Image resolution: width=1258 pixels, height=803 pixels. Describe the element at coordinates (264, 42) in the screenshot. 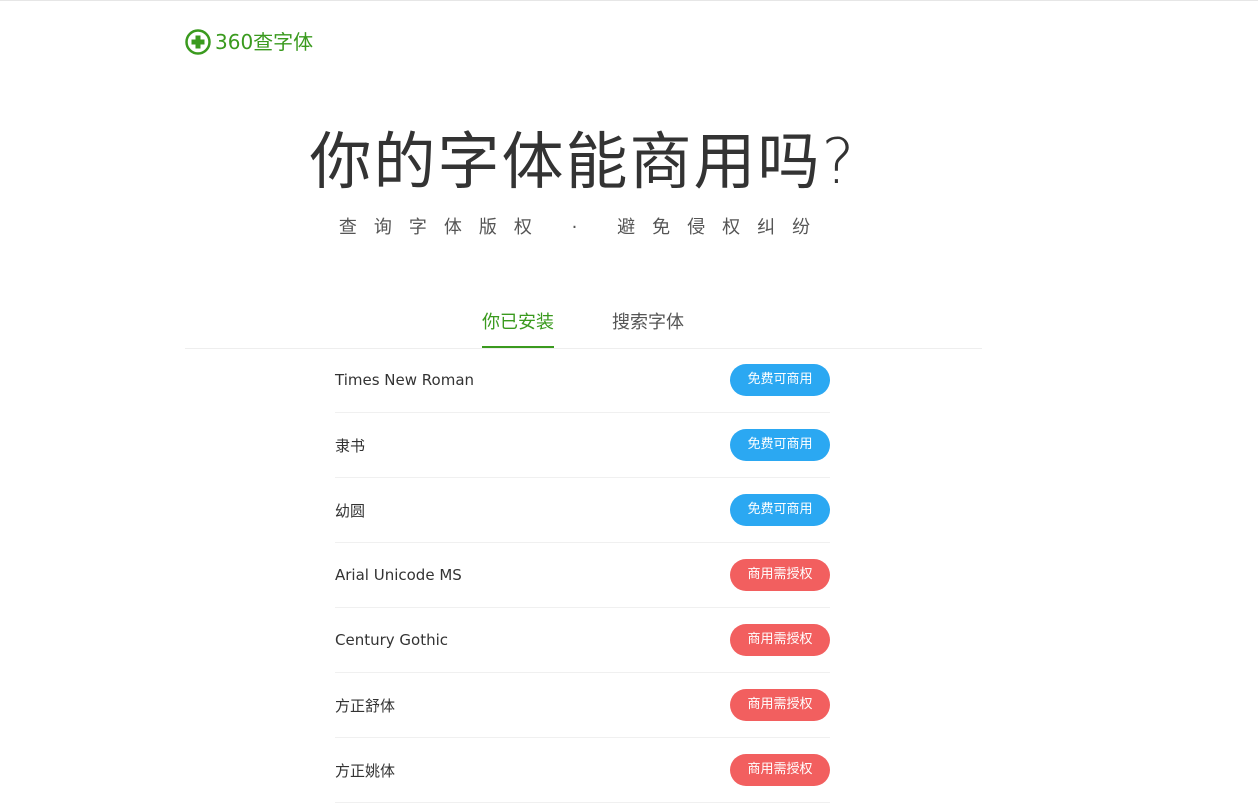

I see `logo-text: 360查字体` at that location.